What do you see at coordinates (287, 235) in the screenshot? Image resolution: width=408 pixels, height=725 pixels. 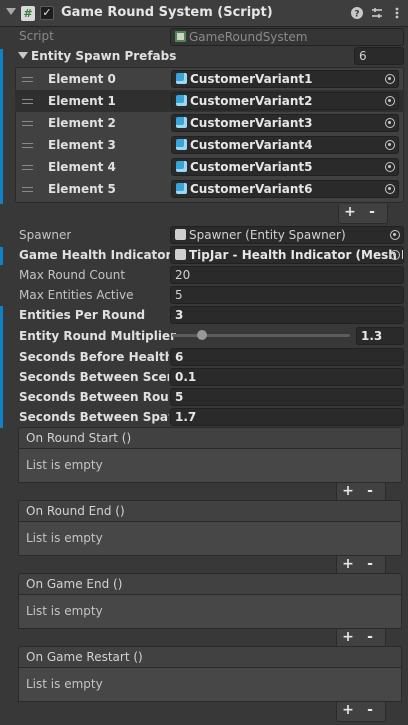 I see `spawner-field: Spawner (Entity Spawner)` at bounding box center [287, 235].